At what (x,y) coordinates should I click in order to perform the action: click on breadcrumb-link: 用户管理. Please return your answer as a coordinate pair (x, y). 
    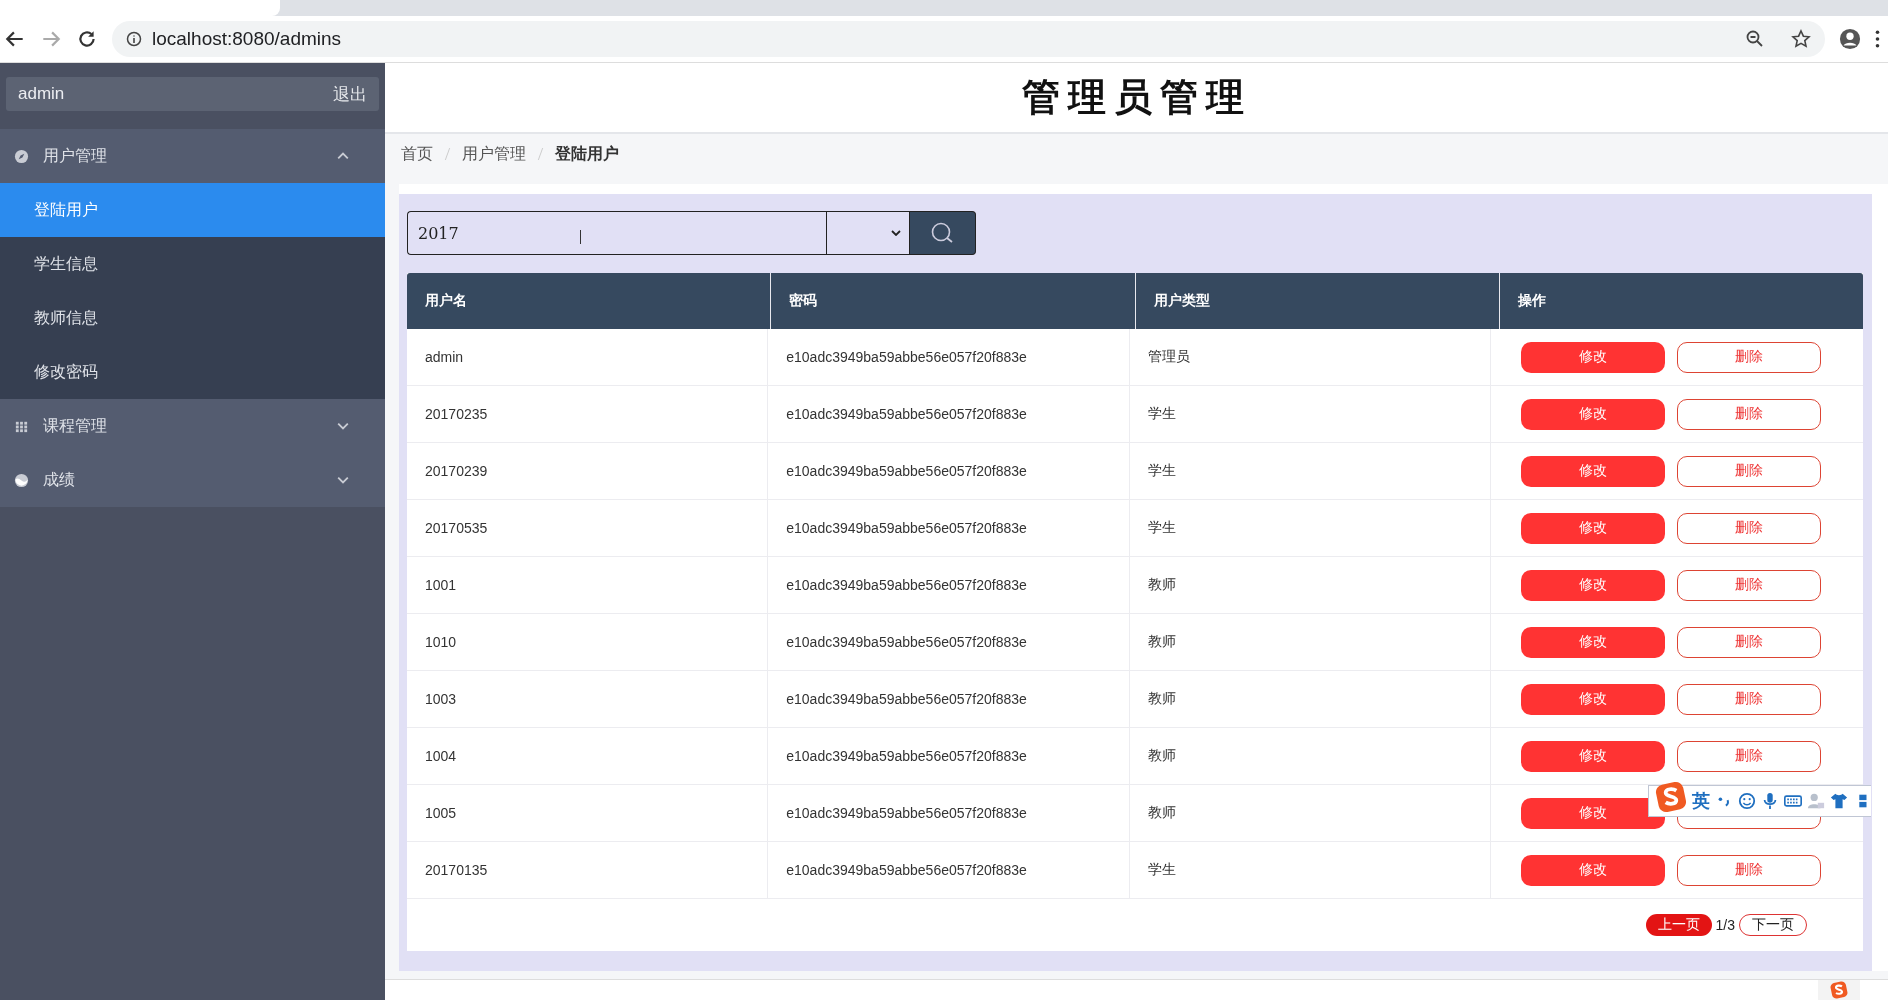
    Looking at the image, I should click on (494, 154).